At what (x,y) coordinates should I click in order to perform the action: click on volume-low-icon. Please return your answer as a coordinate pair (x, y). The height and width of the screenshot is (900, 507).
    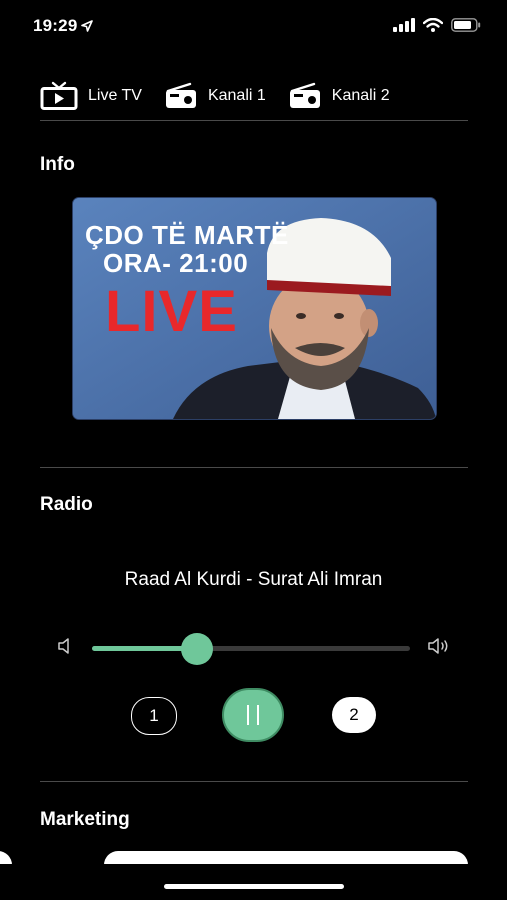
    Looking at the image, I should click on (66, 646).